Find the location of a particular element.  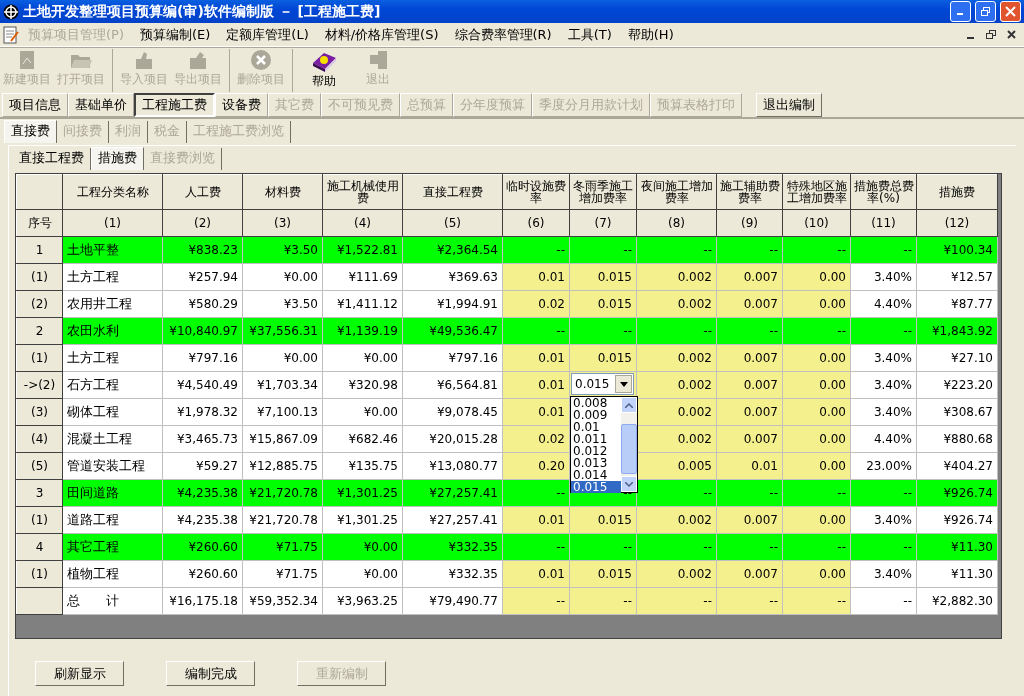

nav-button: 设备费 is located at coordinates (241, 104).